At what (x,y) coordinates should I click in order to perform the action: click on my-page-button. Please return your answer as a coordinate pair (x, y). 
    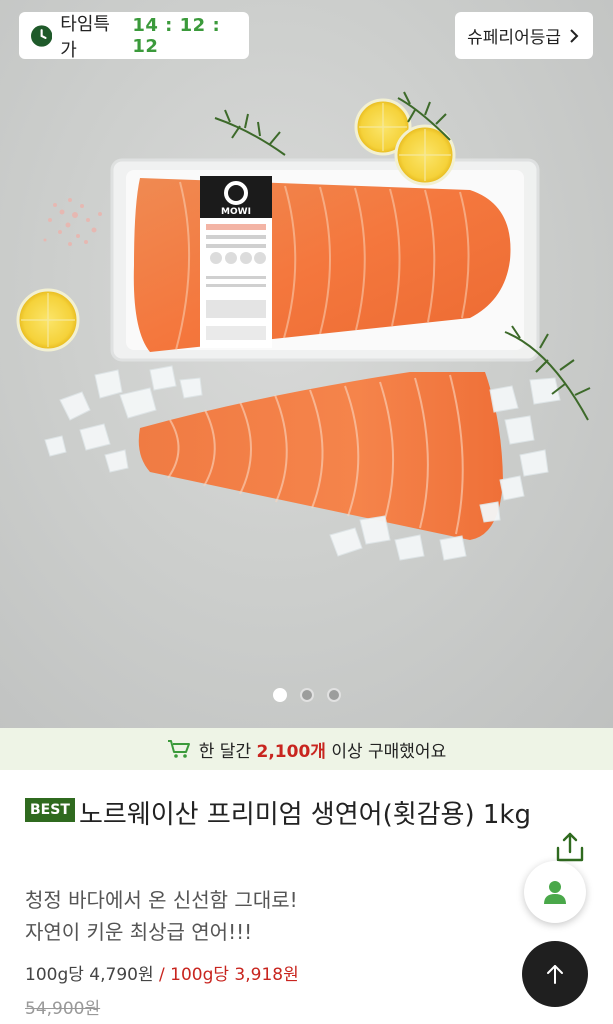
    Looking at the image, I should click on (555, 892).